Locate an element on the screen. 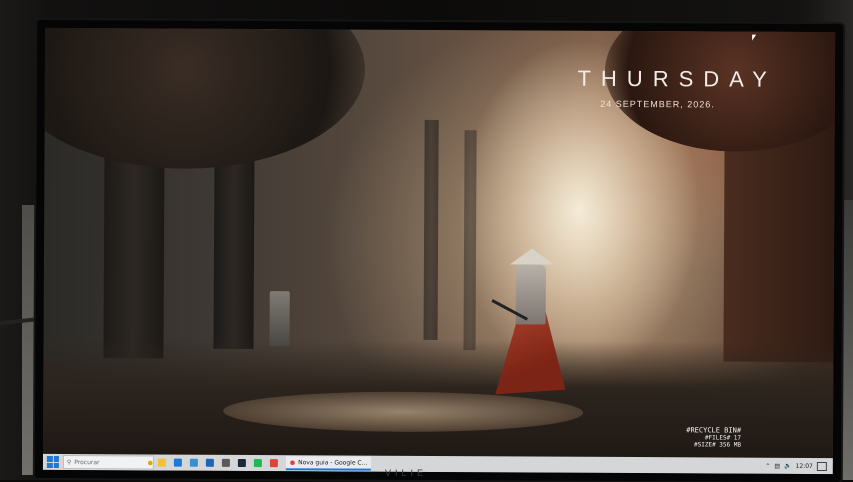 This screenshot has height=482, width=853. search-box: ⚲ Procurar ● is located at coordinates (108, 462).